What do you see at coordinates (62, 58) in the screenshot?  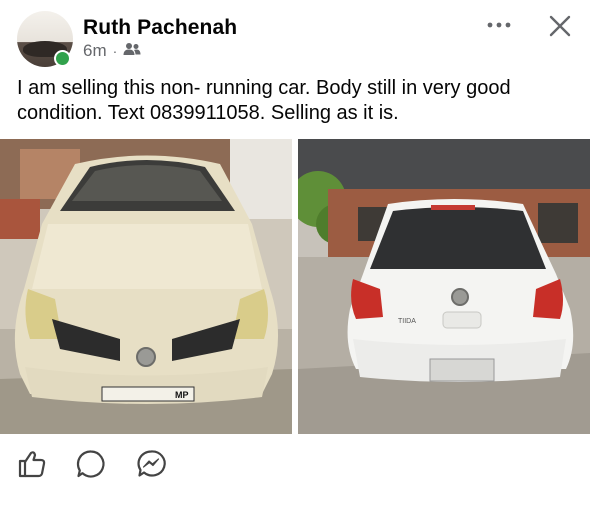 I see `online-status-indicator` at bounding box center [62, 58].